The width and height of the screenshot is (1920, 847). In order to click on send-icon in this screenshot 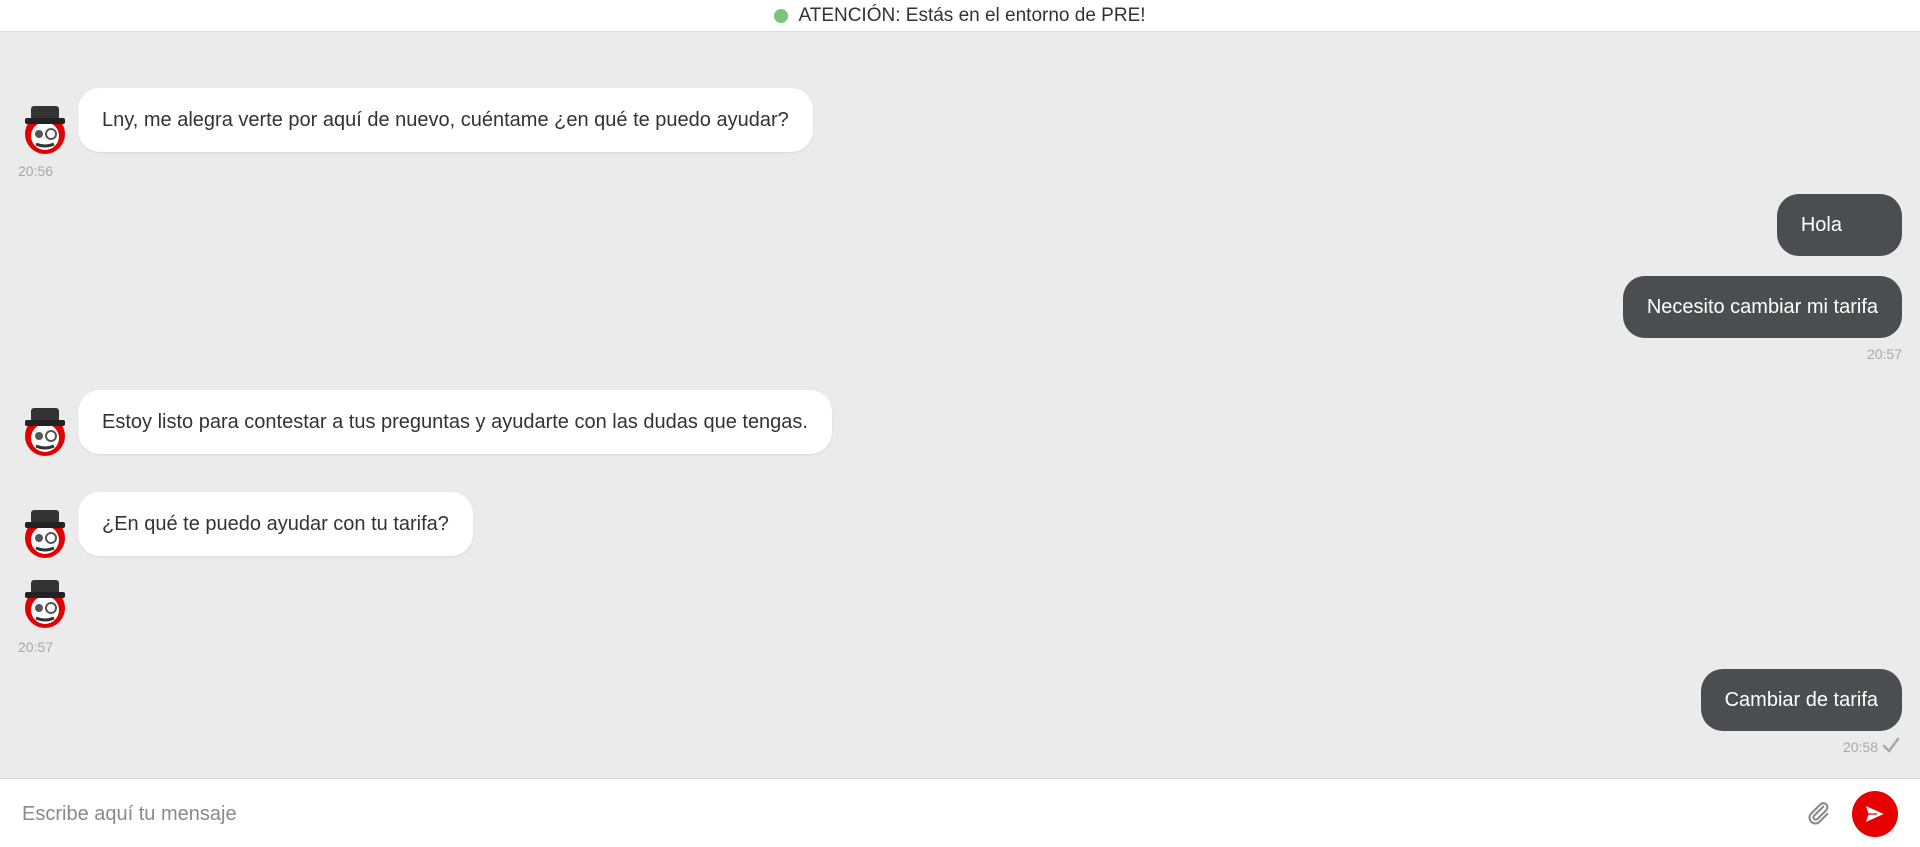, I will do `click(1875, 814)`.